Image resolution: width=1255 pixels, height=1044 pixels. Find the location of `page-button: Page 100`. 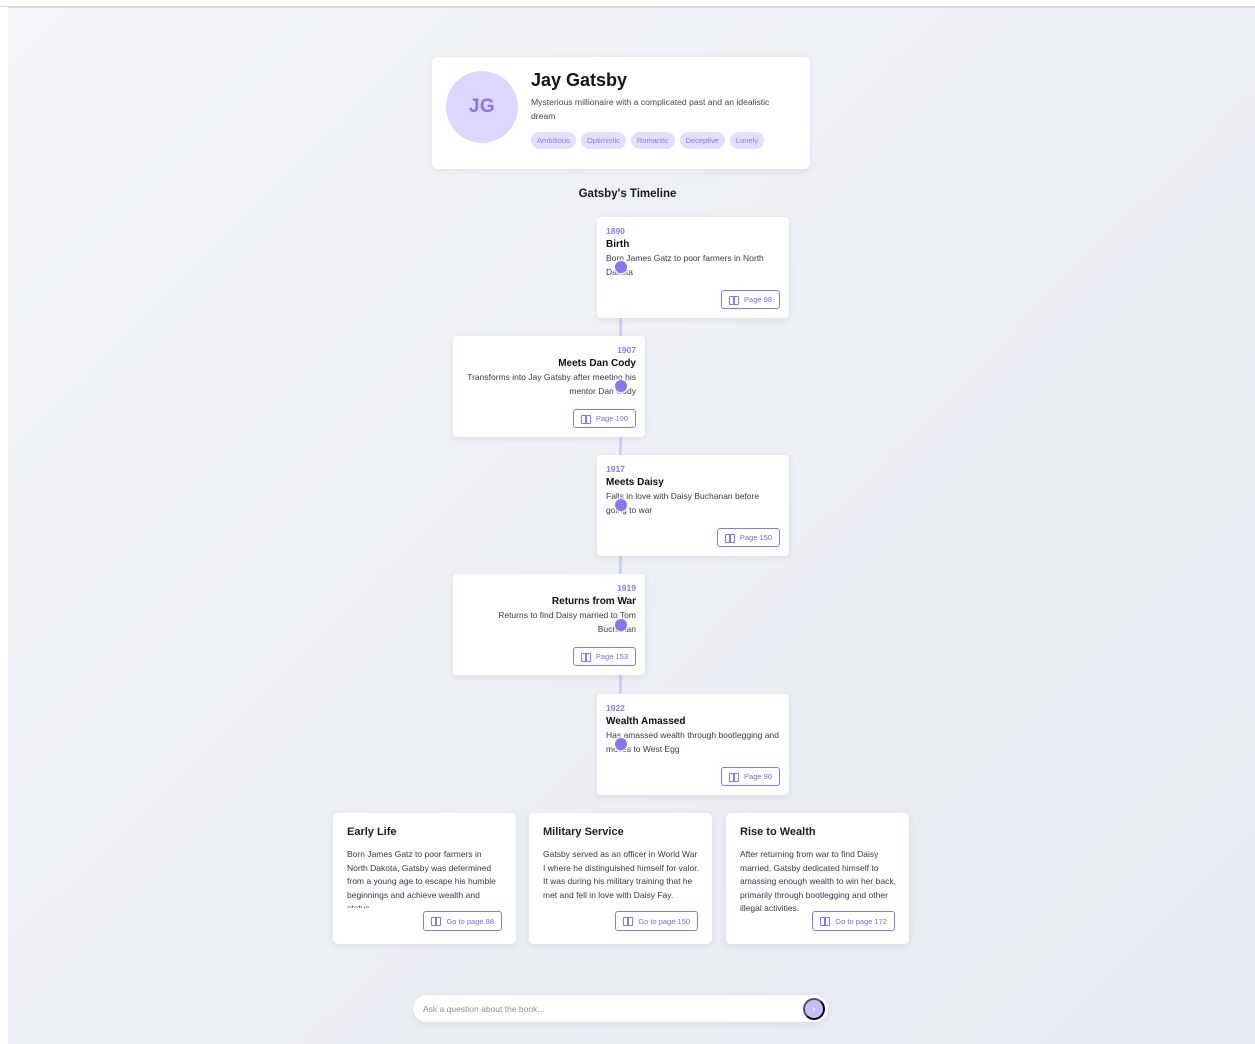

page-button: Page 100 is located at coordinates (604, 418).